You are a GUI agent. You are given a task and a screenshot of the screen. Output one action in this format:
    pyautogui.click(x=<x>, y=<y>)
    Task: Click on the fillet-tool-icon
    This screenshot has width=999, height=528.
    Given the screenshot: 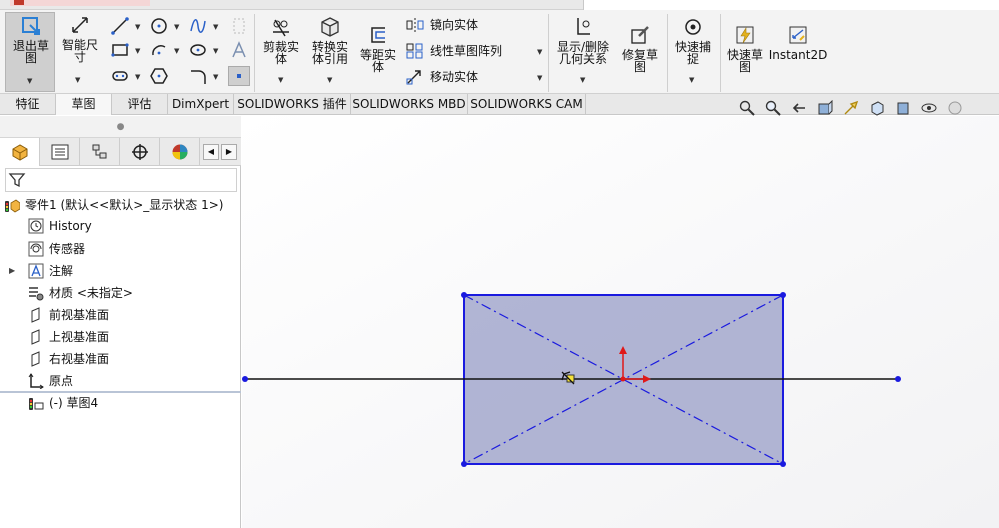 What is the action you would take?
    pyautogui.click(x=198, y=76)
    